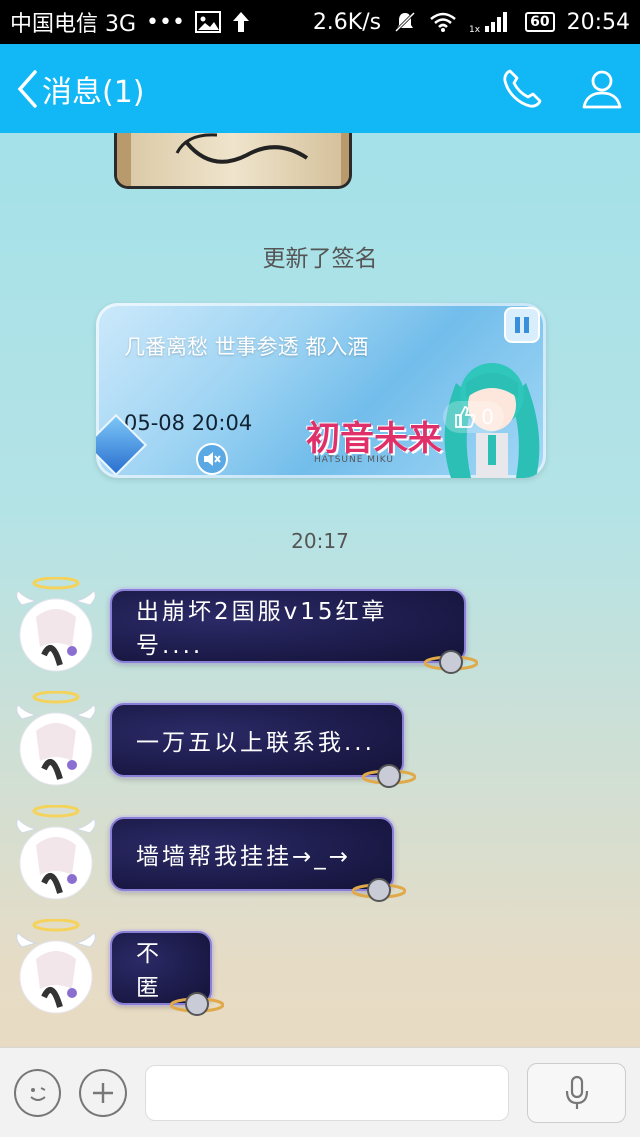  I want to click on status-bar: 中国电信 3G ••• 2.6K/s 1x 60 20:54, so click(320, 22).